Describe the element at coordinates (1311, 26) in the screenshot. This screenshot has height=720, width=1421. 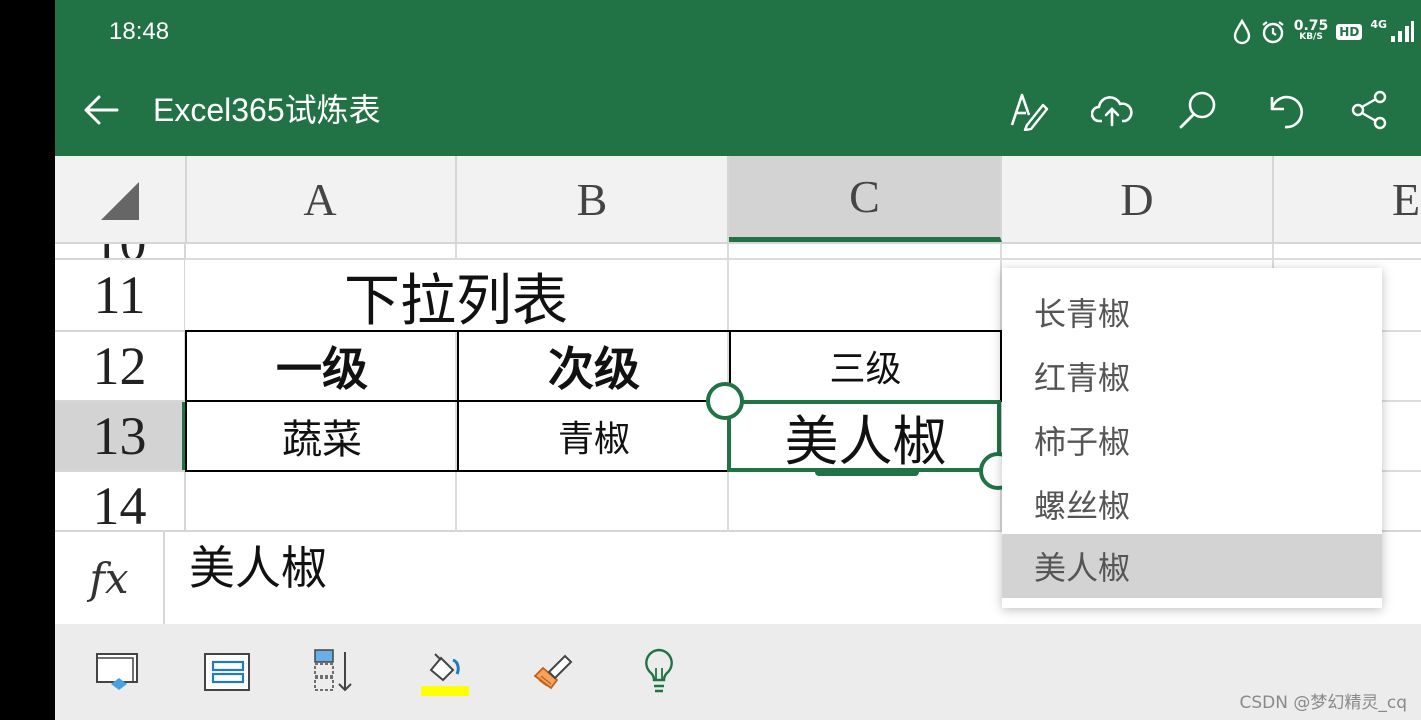
I see `net-speed-value: 0.75` at that location.